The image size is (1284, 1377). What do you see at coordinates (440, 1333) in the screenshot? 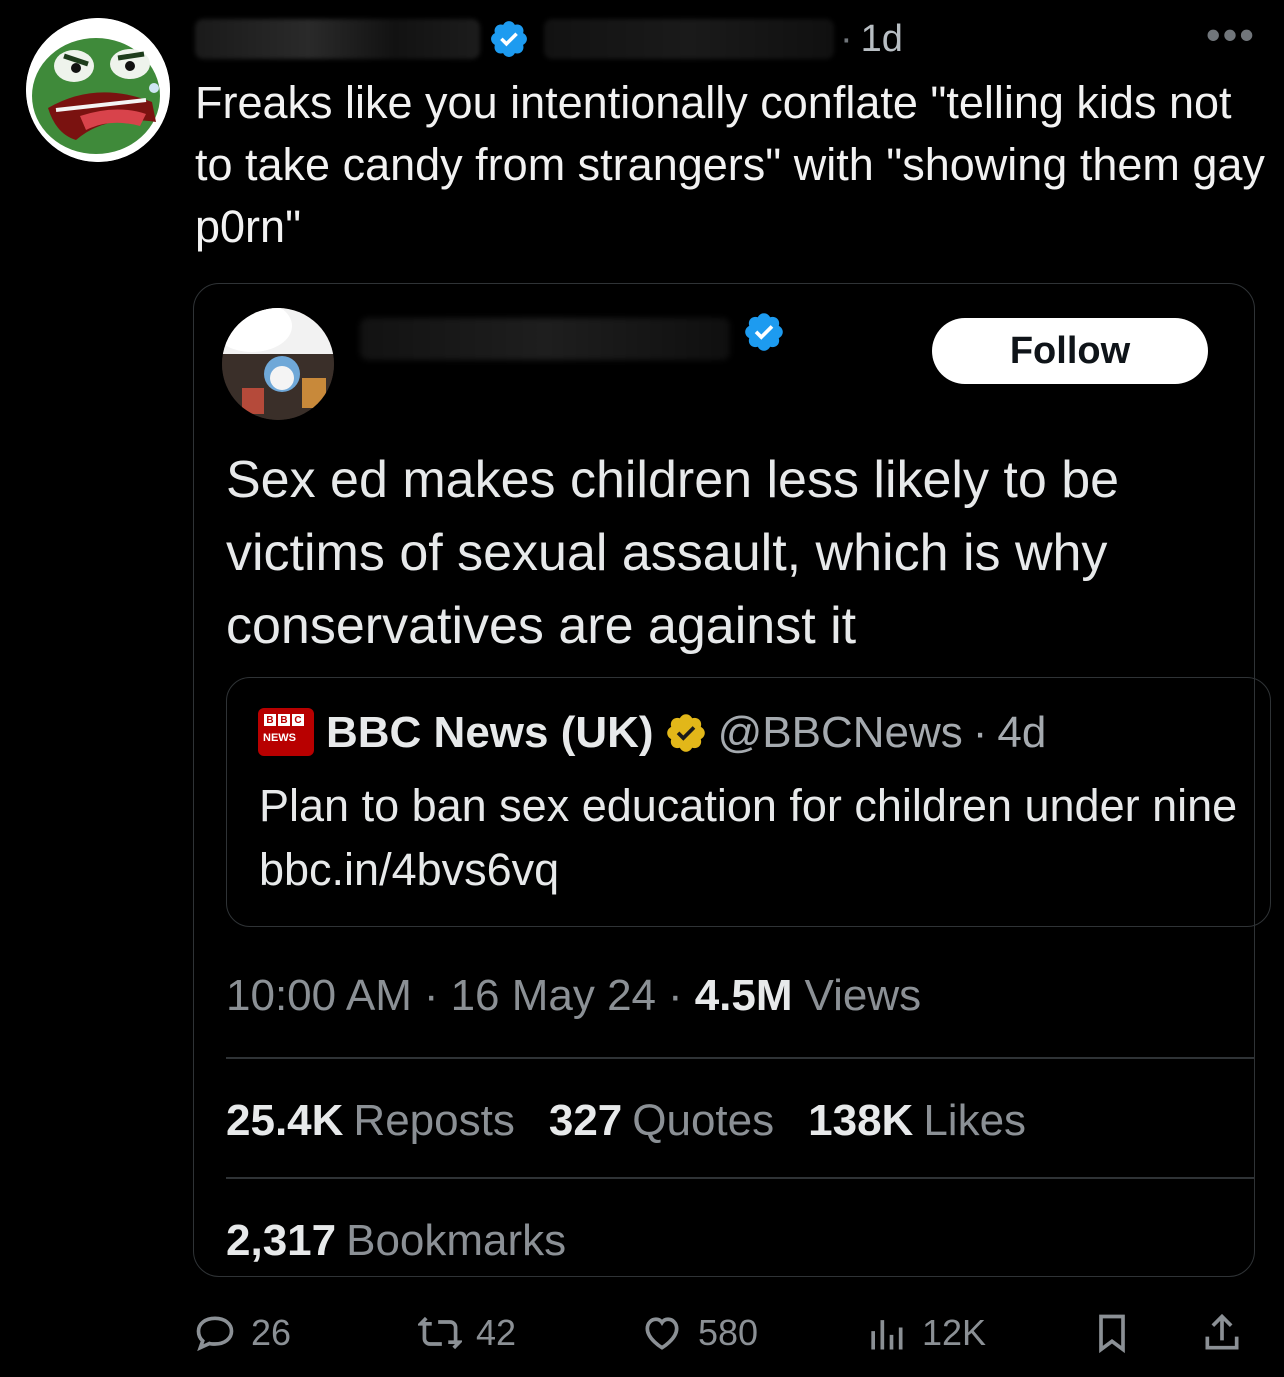
I see `repost-icon` at bounding box center [440, 1333].